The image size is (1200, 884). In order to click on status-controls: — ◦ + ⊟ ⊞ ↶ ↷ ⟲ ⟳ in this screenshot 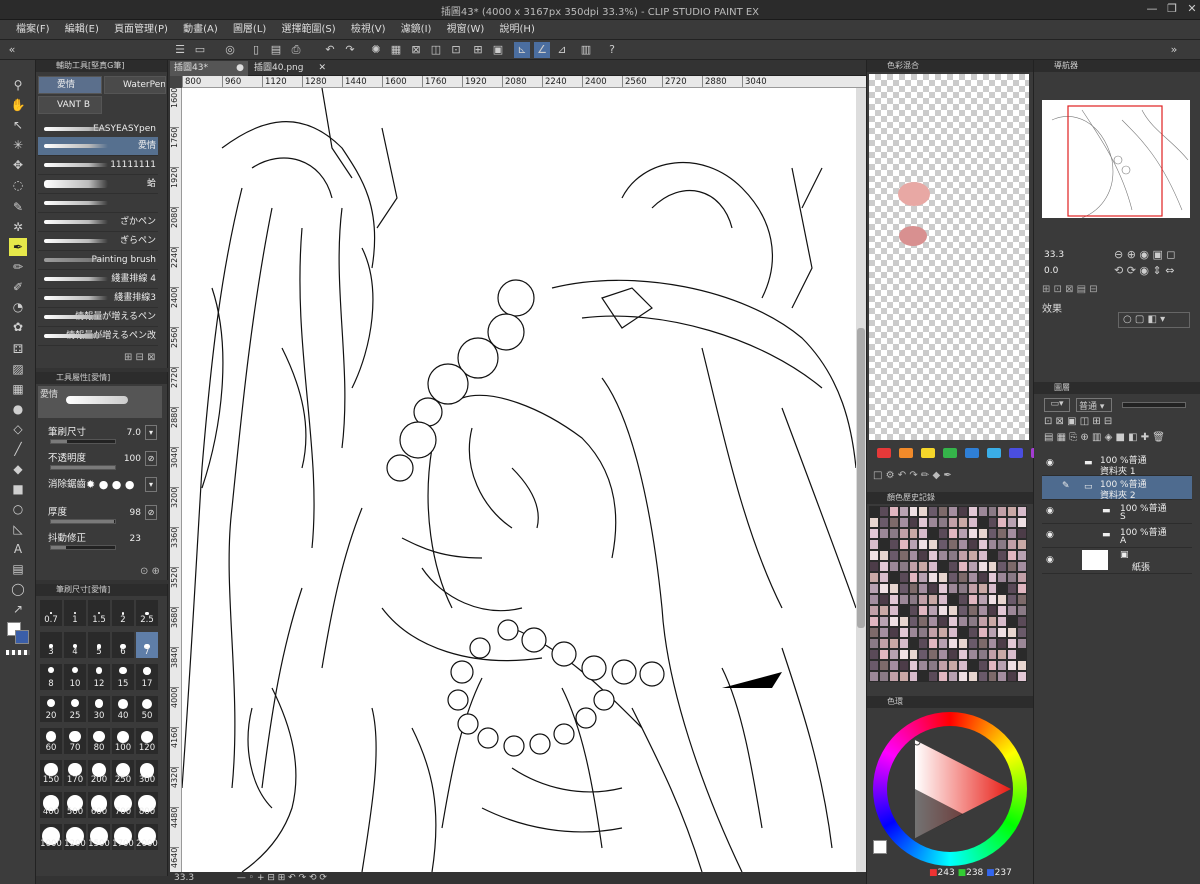, I will do `click(282, 878)`.